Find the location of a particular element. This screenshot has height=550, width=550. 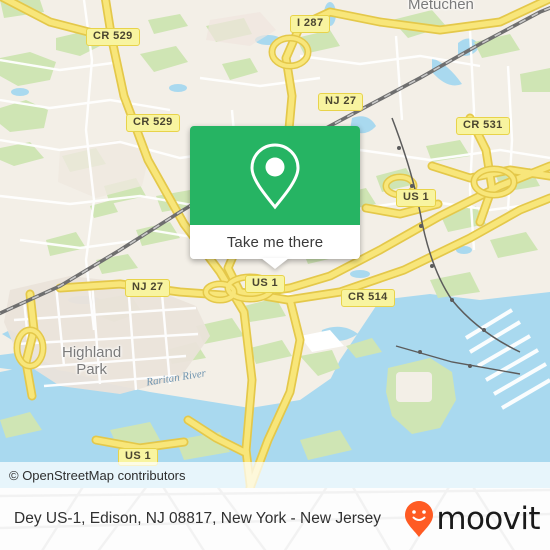

take-me-there-label: Take me there is located at coordinates (275, 242).